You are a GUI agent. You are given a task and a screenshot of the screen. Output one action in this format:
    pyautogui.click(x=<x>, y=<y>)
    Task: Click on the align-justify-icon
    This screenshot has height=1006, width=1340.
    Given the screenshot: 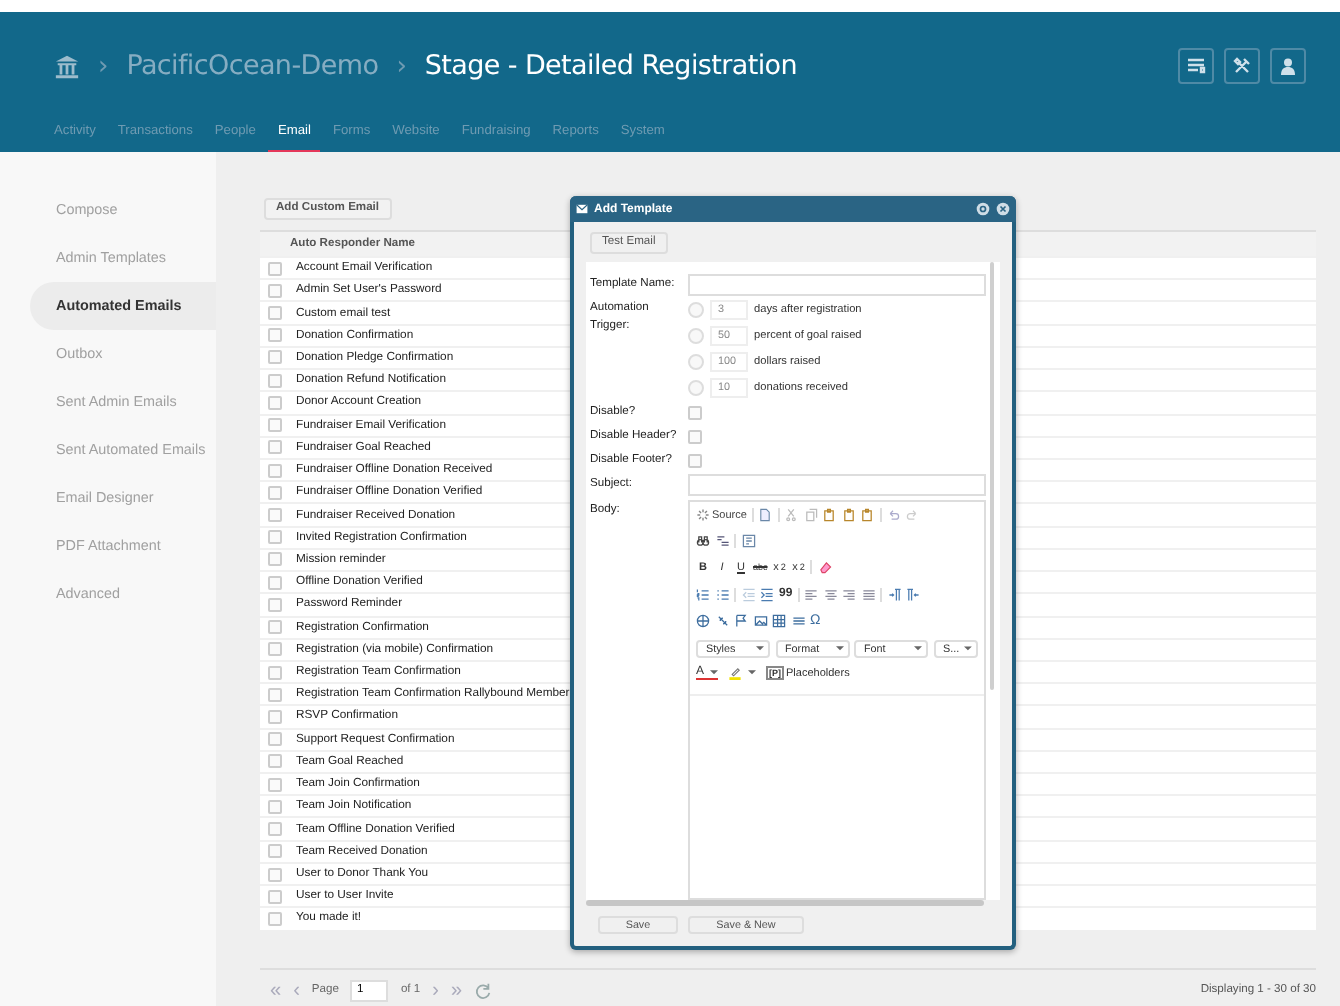 What is the action you would take?
    pyautogui.click(x=868, y=594)
    